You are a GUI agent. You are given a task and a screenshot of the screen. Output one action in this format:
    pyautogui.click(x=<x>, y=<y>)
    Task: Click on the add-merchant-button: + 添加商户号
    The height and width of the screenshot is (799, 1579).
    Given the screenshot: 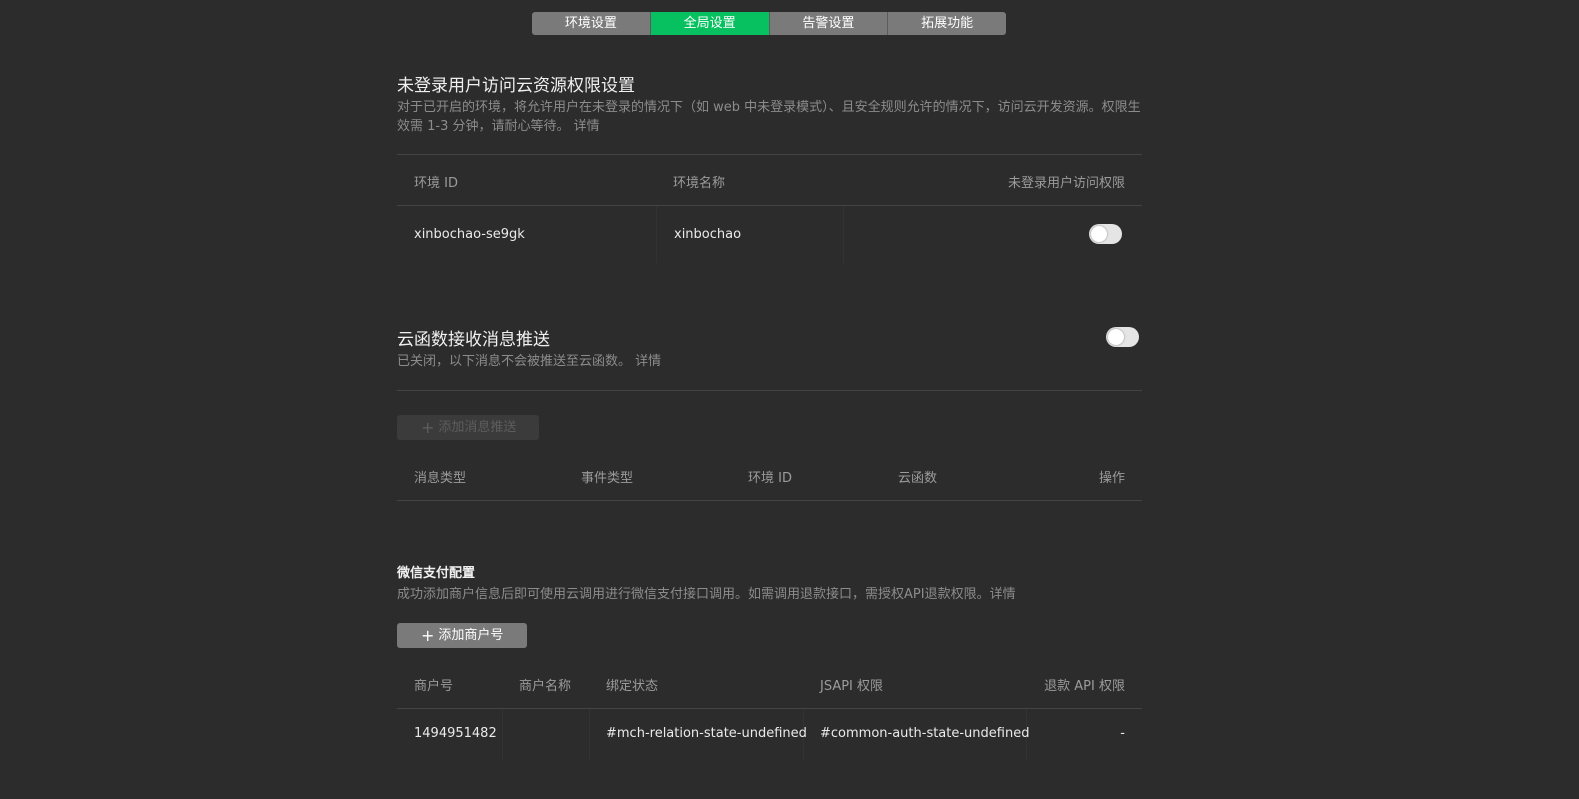 What is the action you would take?
    pyautogui.click(x=462, y=635)
    